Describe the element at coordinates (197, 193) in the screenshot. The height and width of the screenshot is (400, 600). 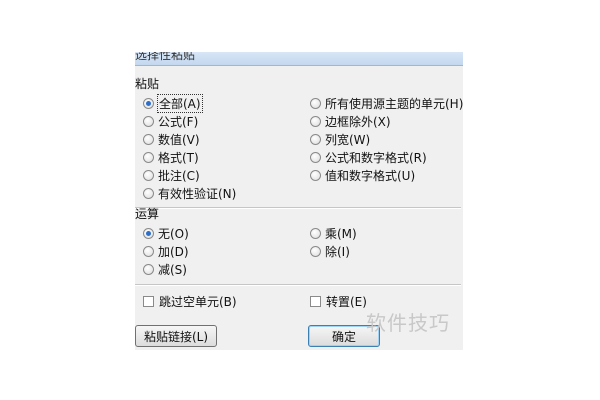
I see `option-label: 有效性验证(N)` at that location.